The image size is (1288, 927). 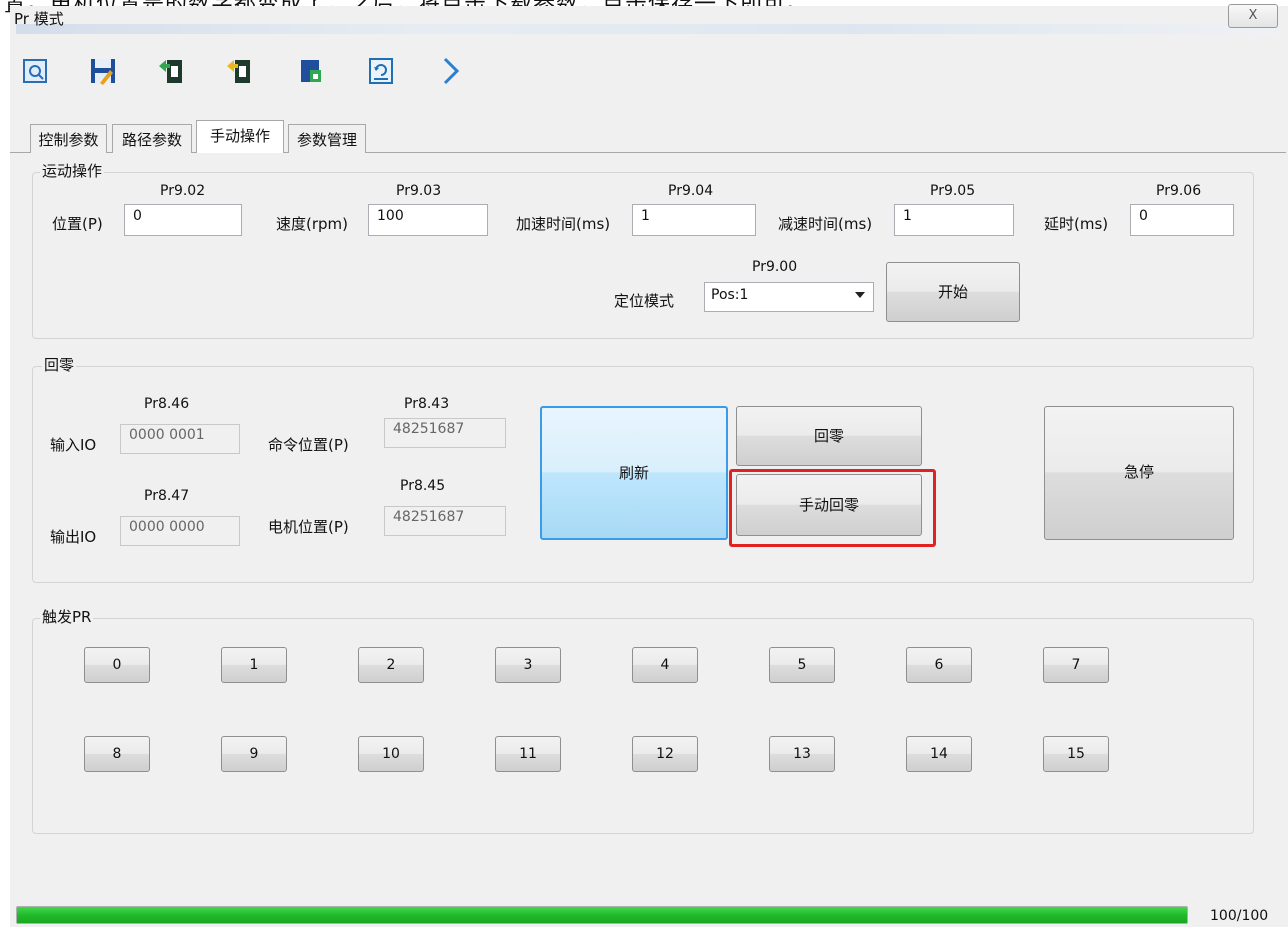 I want to click on window-title-bar, so click(x=646, y=29).